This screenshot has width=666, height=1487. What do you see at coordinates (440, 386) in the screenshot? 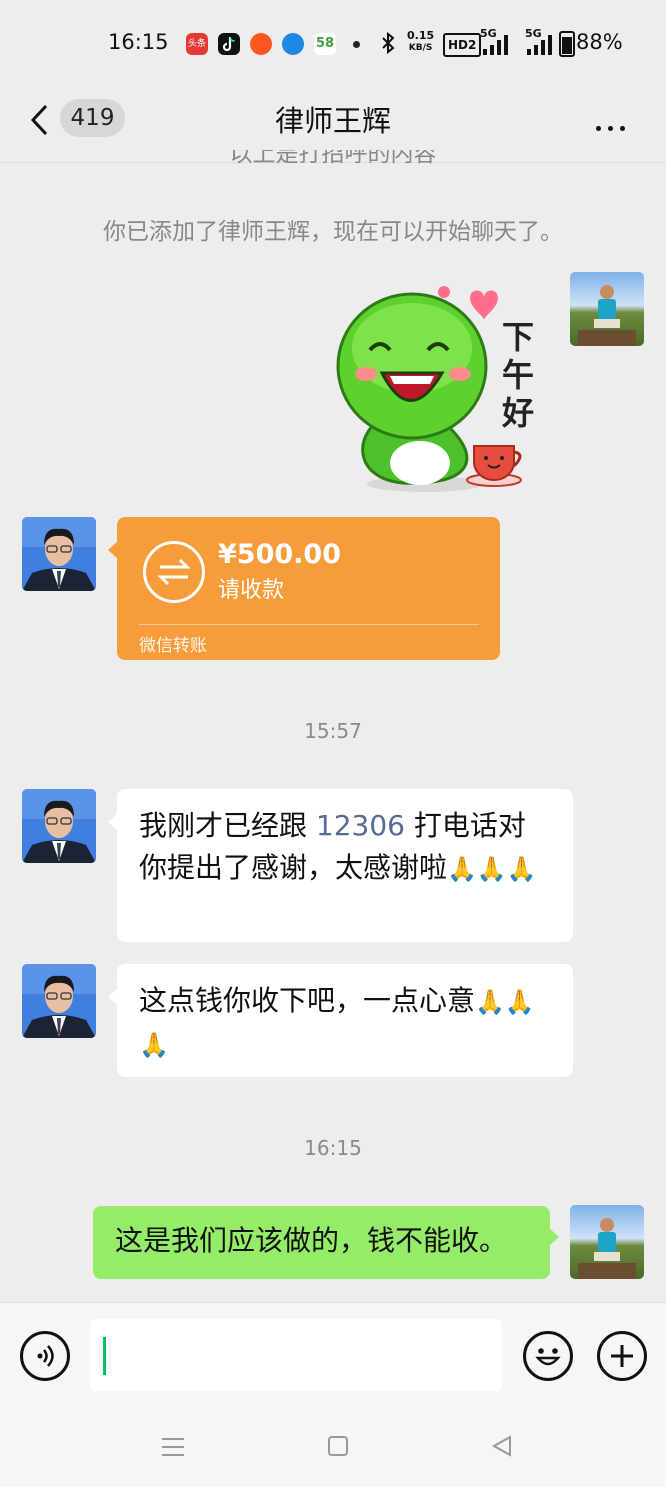
I see `sticker-good-afternoon: 下午好` at bounding box center [440, 386].